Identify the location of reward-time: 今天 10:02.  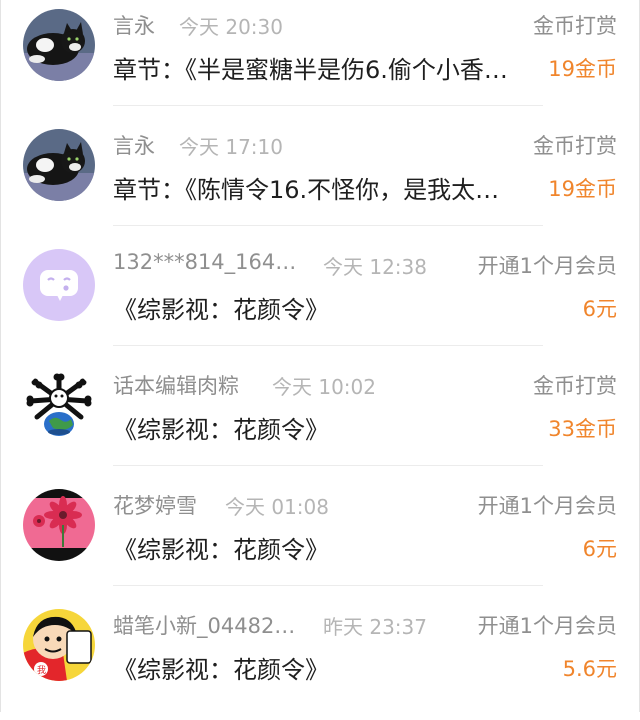
(324, 387).